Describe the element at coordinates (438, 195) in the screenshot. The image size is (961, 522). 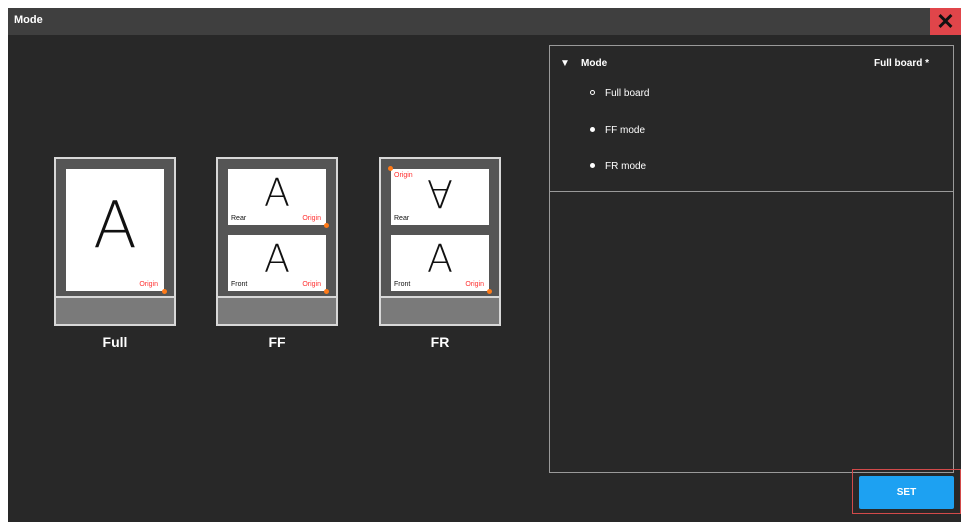
I see `fr-rear-panel: A Origin Rear` at that location.